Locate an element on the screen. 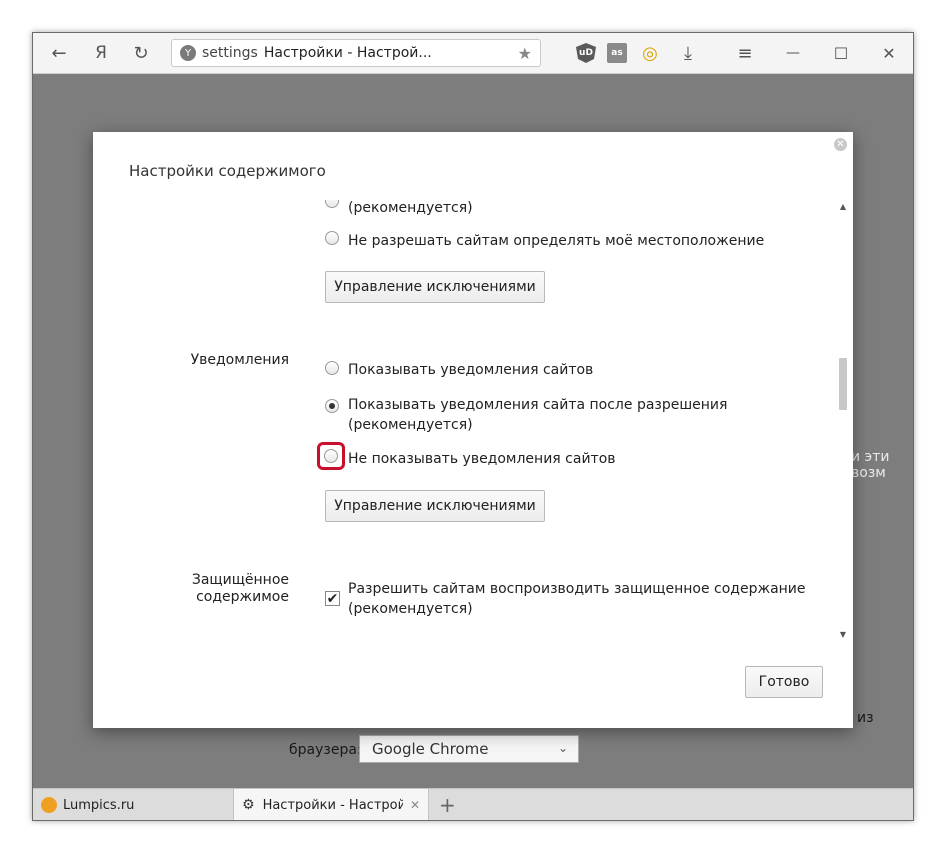 The height and width of the screenshot is (853, 946). location-radio-deny is located at coordinates (332, 238).